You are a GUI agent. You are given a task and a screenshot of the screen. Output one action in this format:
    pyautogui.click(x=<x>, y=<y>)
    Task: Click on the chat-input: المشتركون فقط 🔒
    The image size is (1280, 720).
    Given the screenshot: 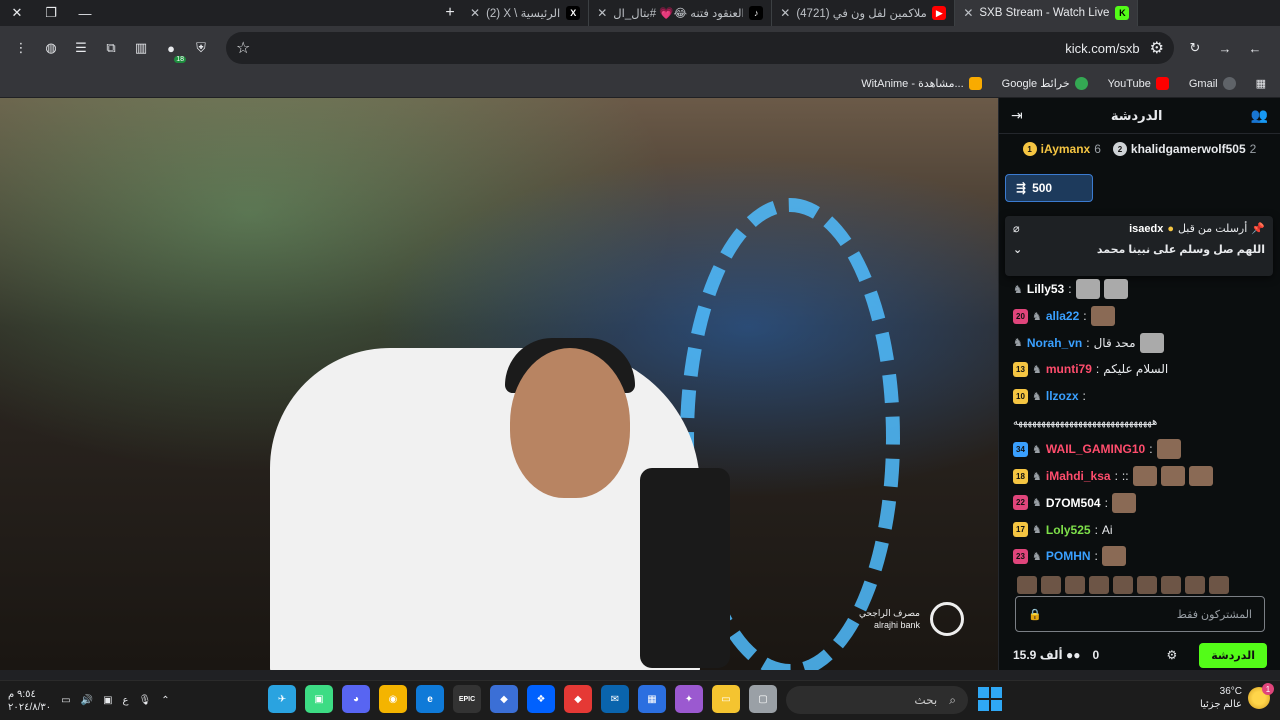 What is the action you would take?
    pyautogui.click(x=1140, y=614)
    